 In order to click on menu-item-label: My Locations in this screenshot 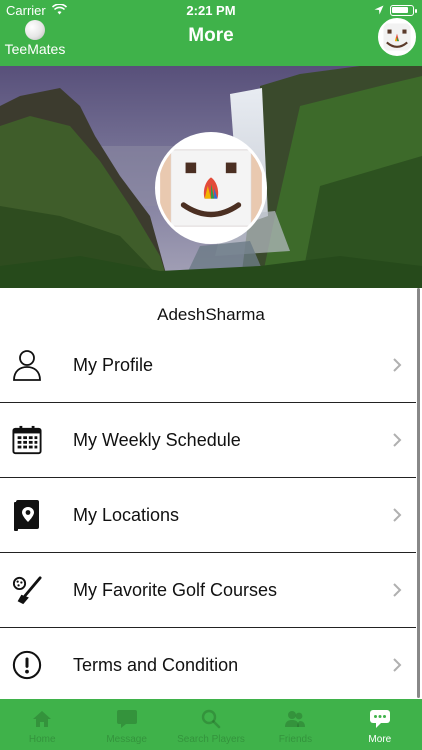, I will do `click(126, 514)`.